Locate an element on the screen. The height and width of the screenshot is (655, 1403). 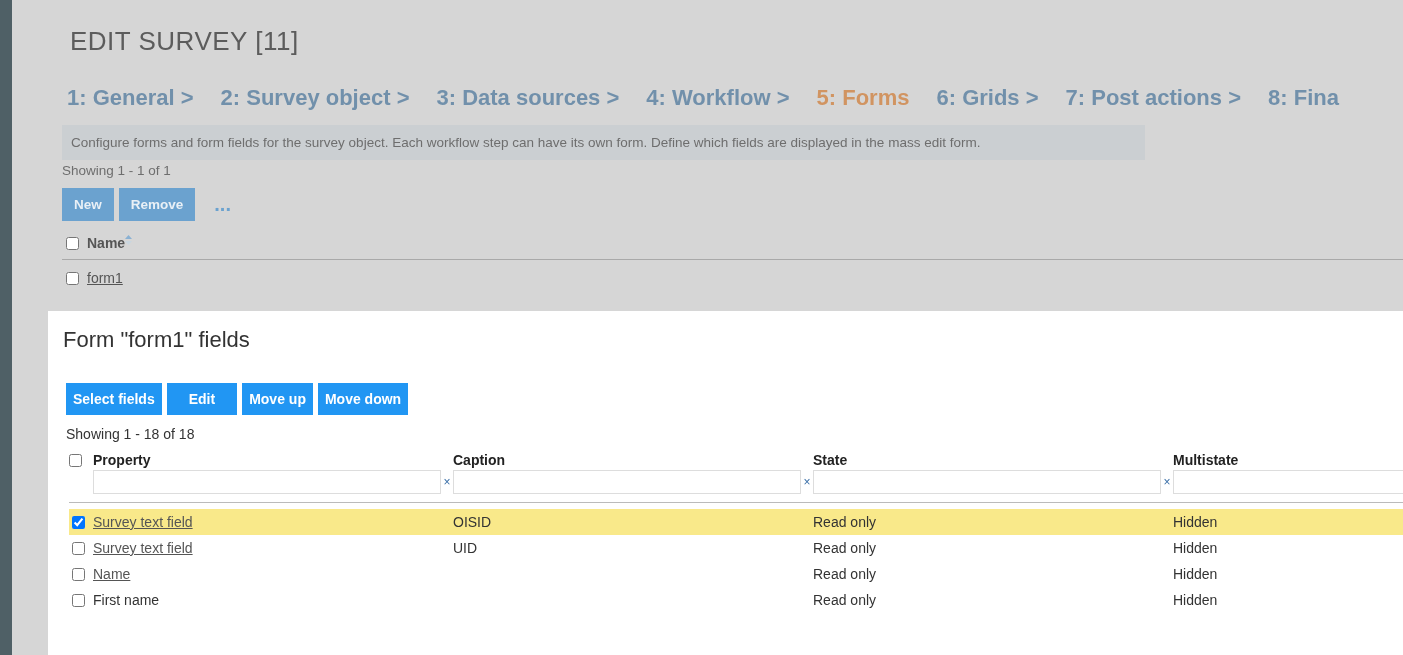
select-fields-button: Select fields is located at coordinates (114, 399).